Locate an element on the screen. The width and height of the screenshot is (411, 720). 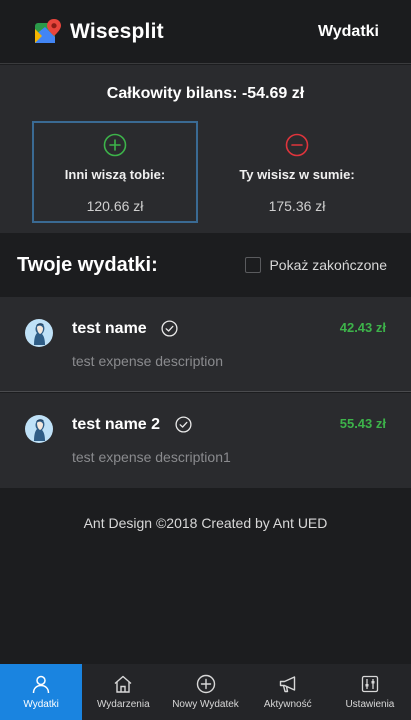
owed-to-you-card: Inni wiszą tobie: 120.66 zł is located at coordinates (115, 172).